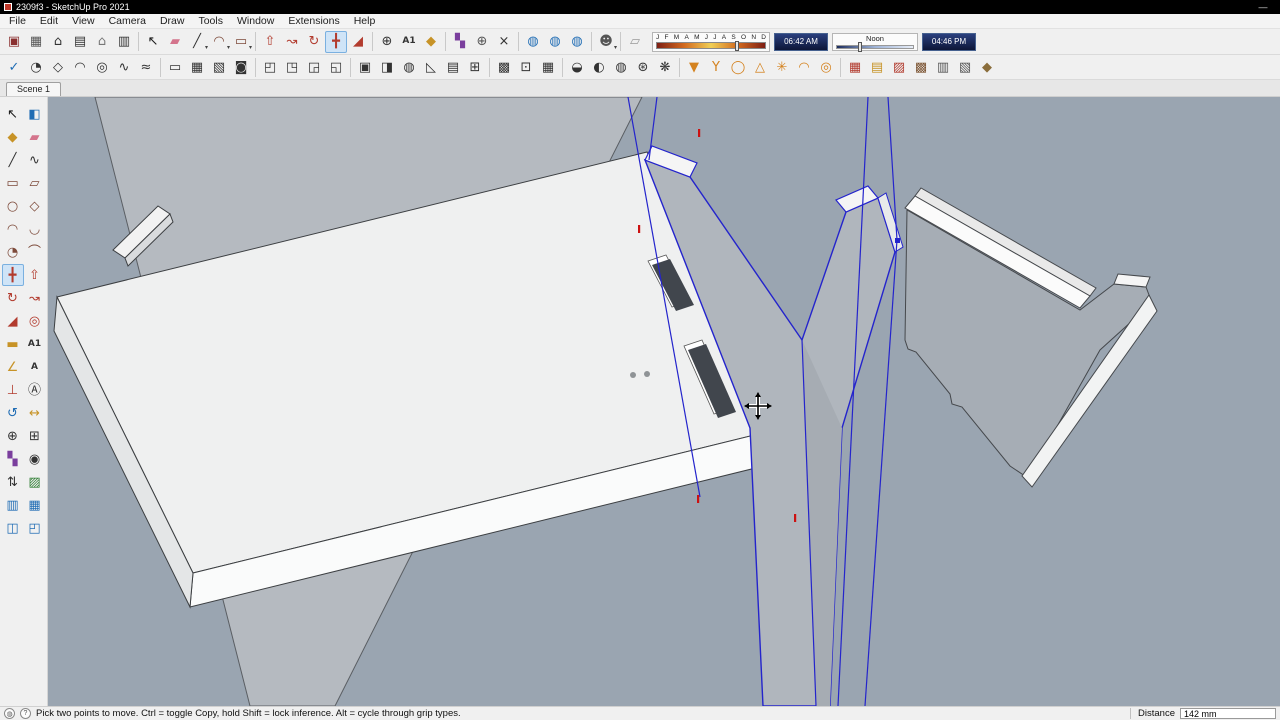  What do you see at coordinates (875, 42) in the screenshot?
I see `shadow-time-slider: Noon` at bounding box center [875, 42].